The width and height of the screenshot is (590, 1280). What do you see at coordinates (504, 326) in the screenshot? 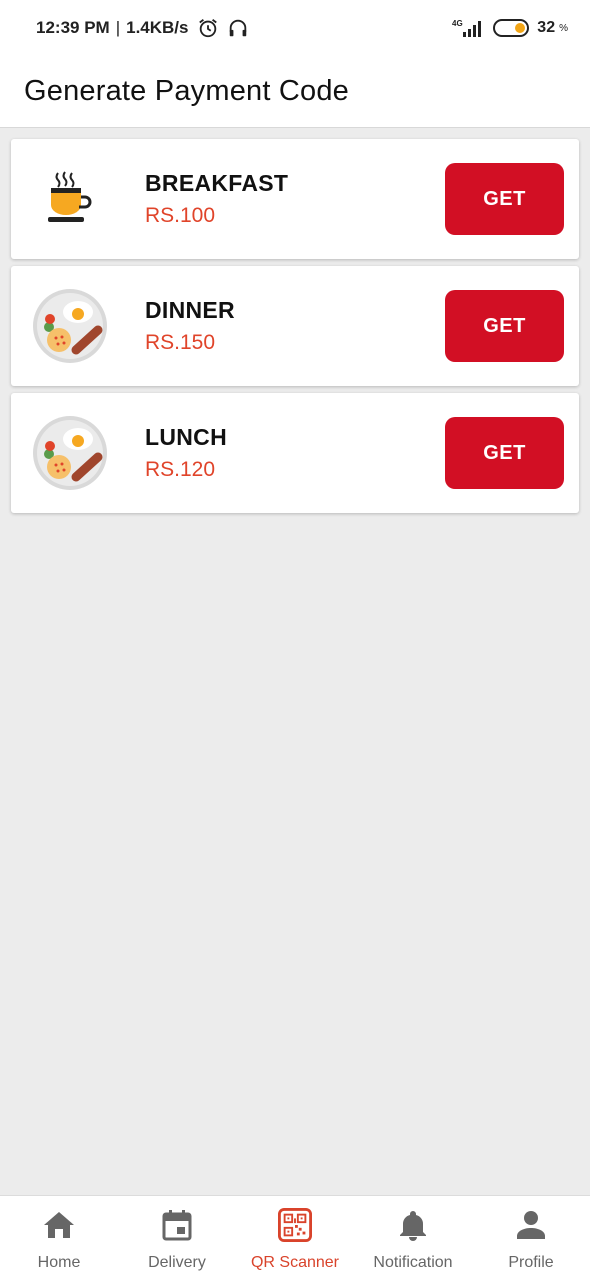
I see `get-dinner-button: GET` at bounding box center [504, 326].